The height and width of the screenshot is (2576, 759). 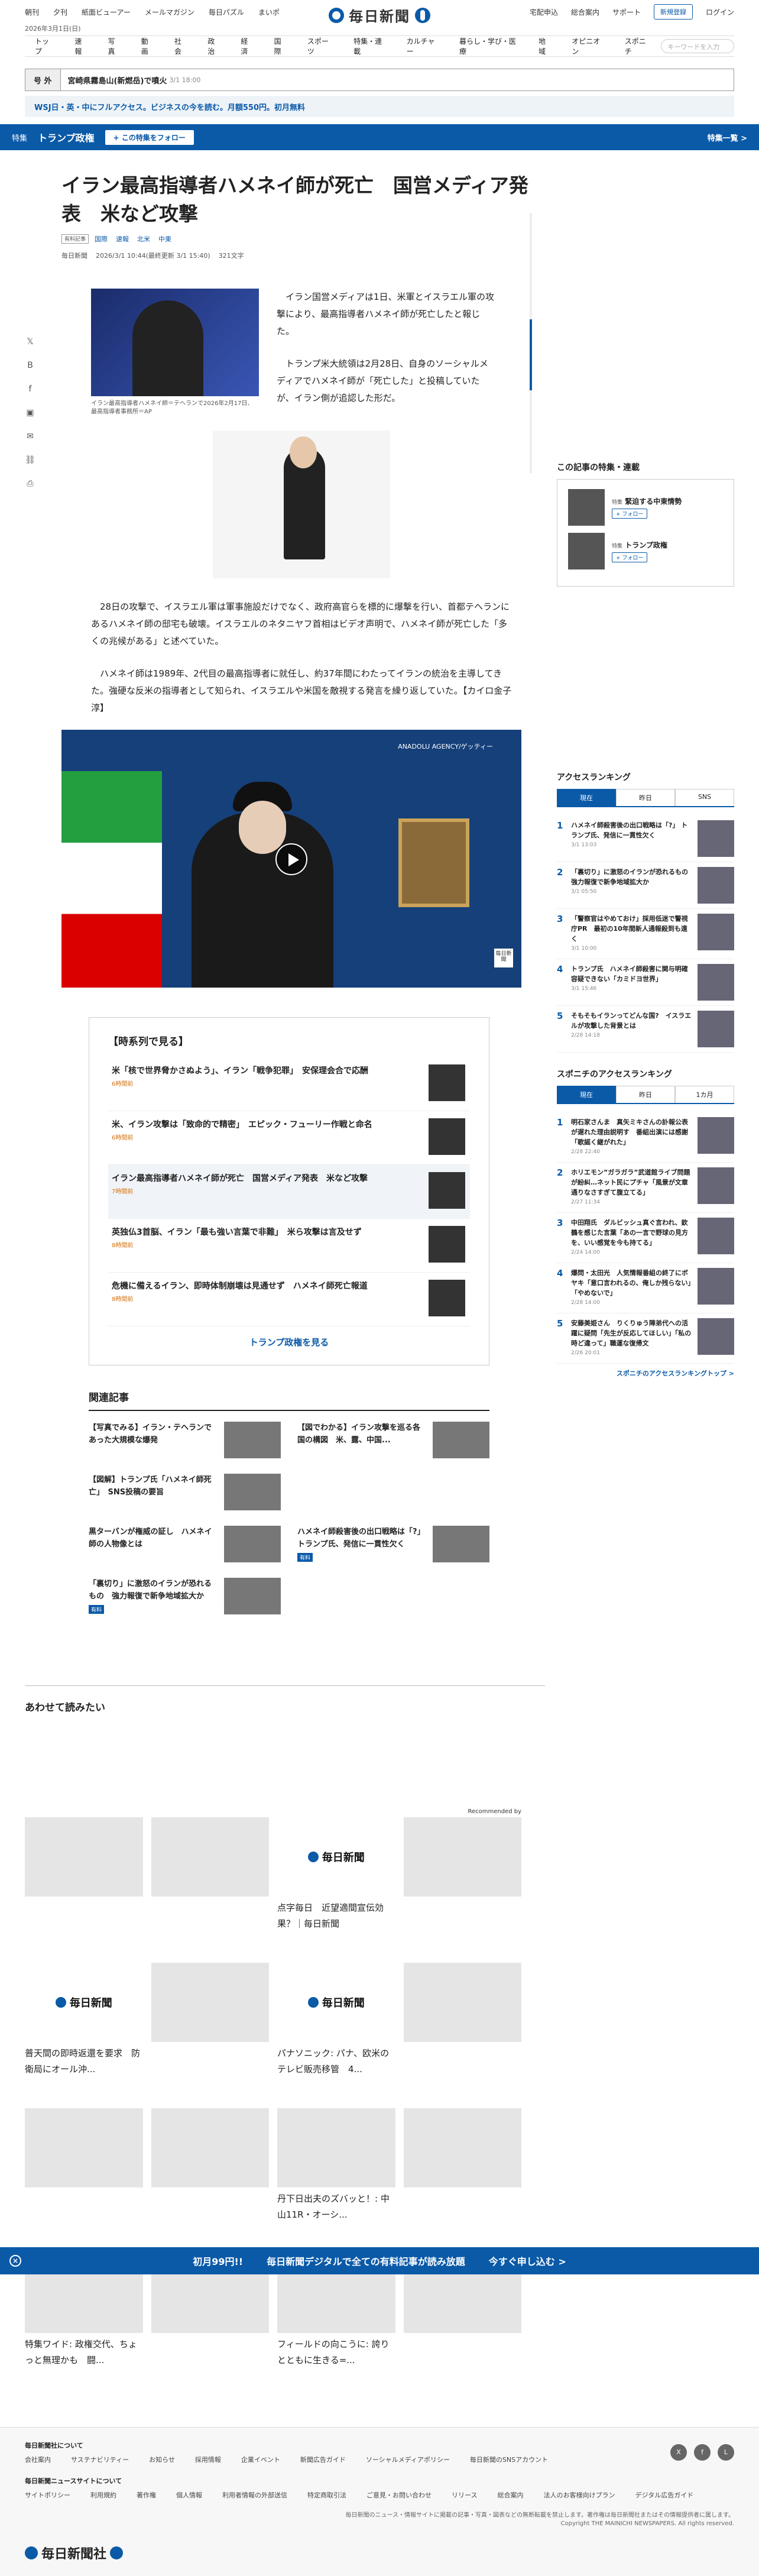 I want to click on nav-item: トップ, so click(x=44, y=46).